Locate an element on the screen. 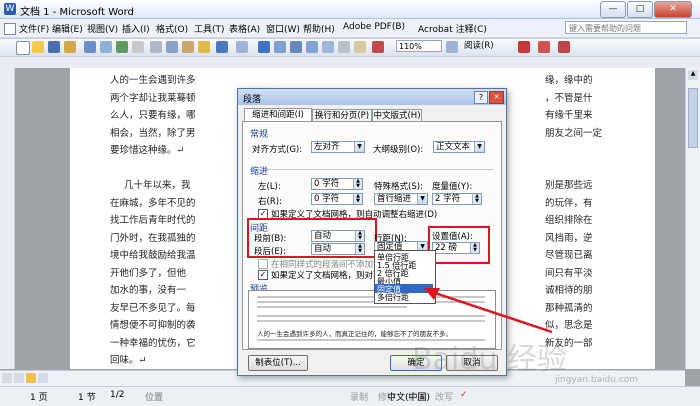 This screenshot has width=700, height=406. annotation-arrow is located at coordinates (488, 311).